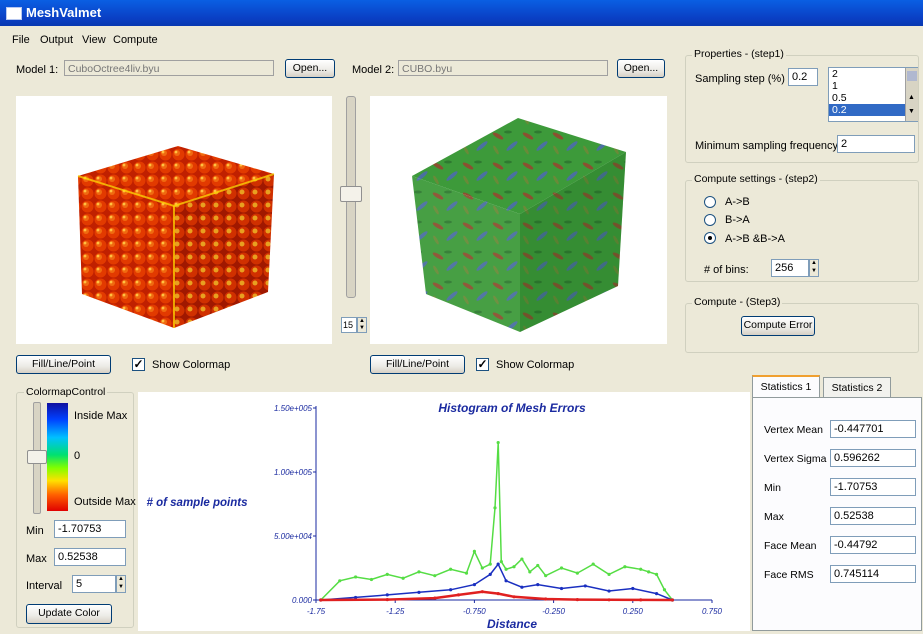 Image resolution: width=923 pixels, height=634 pixels. What do you see at coordinates (873, 110) in the screenshot?
I see `sampling-option-selected: 0.2` at bounding box center [873, 110].